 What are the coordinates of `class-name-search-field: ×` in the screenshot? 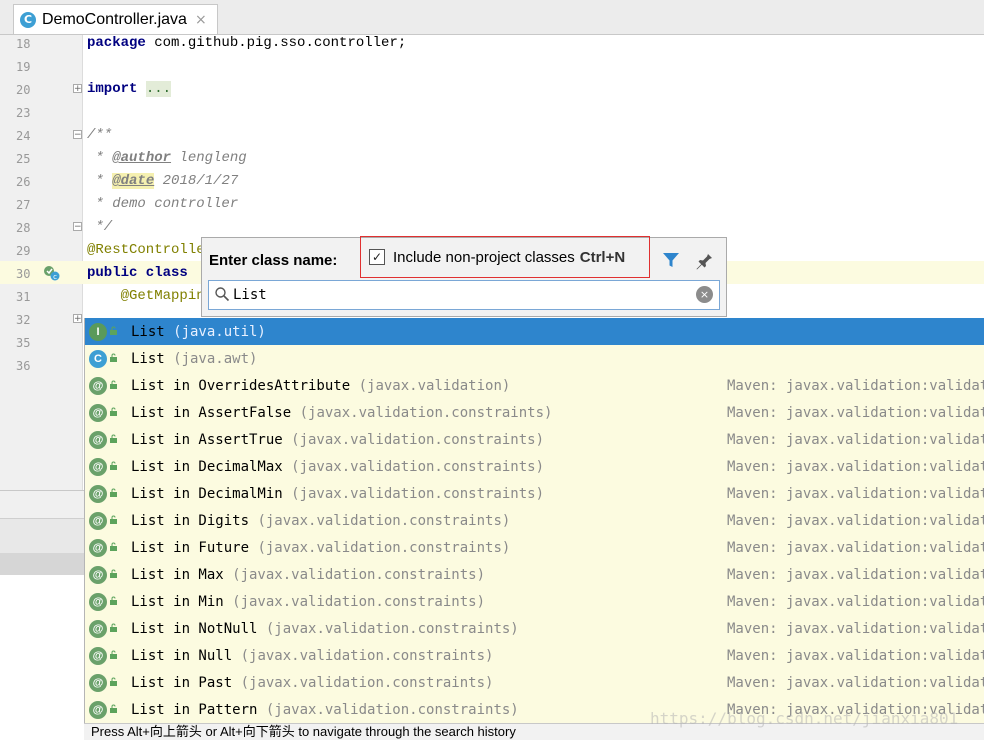 It's located at (464, 295).